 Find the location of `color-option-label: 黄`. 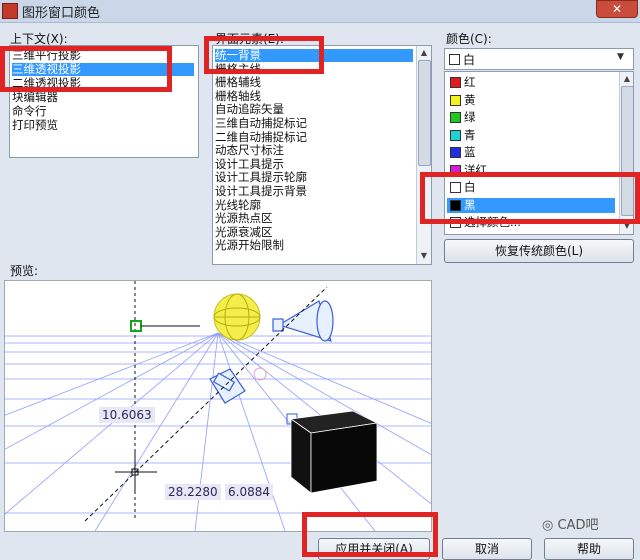

color-option-label: 黄 is located at coordinates (470, 99).